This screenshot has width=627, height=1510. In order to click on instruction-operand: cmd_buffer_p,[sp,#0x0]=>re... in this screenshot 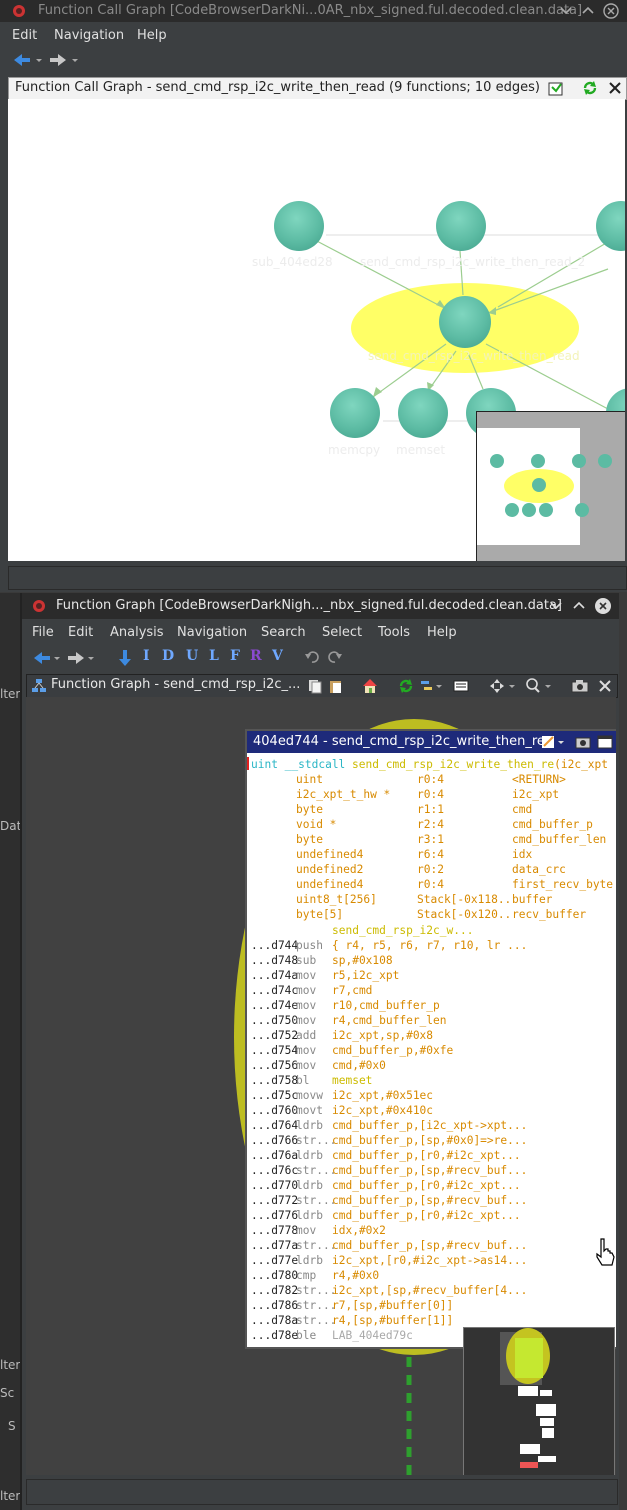, I will do `click(429, 1140)`.